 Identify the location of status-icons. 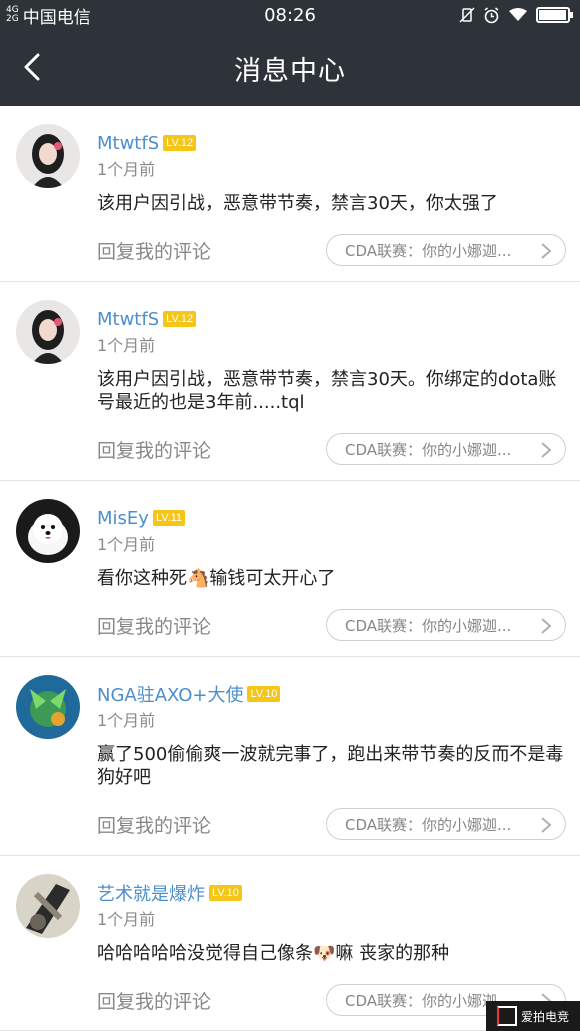
(516, 15).